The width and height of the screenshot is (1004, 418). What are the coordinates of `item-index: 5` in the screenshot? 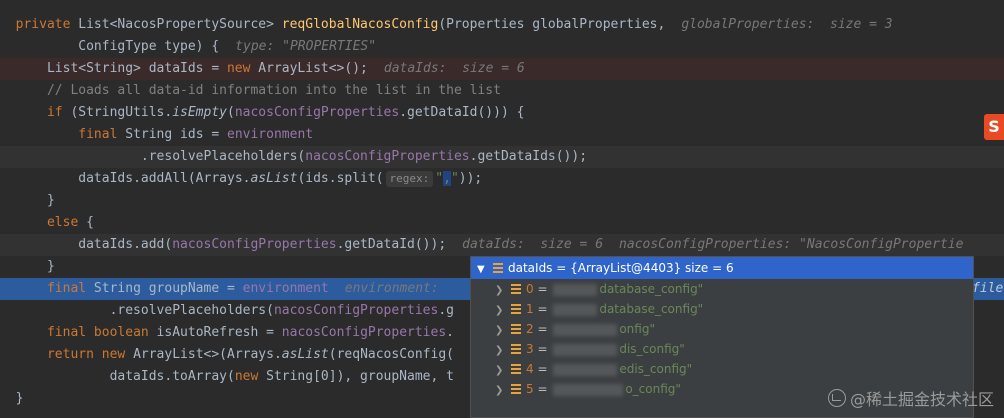 It's located at (530, 389).